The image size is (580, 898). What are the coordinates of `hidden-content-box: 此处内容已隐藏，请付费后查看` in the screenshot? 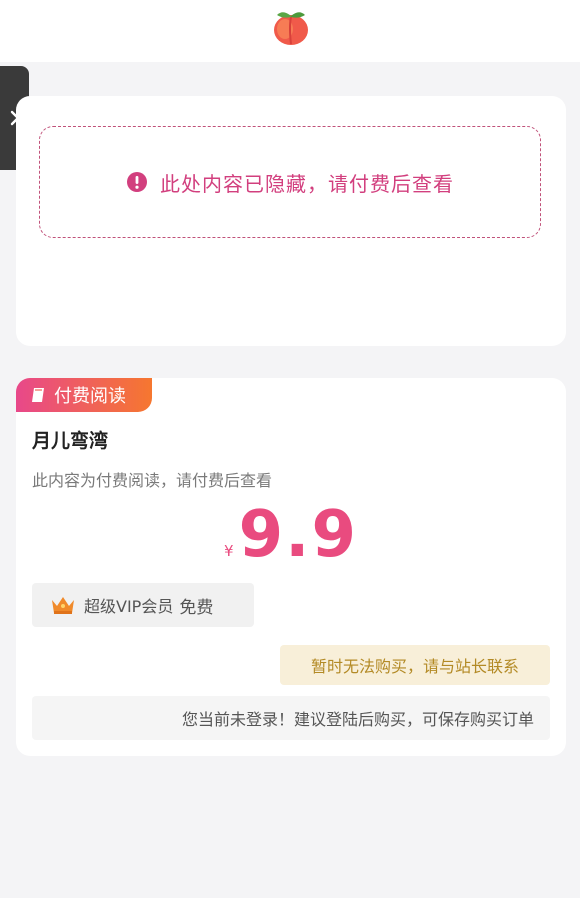 It's located at (290, 182).